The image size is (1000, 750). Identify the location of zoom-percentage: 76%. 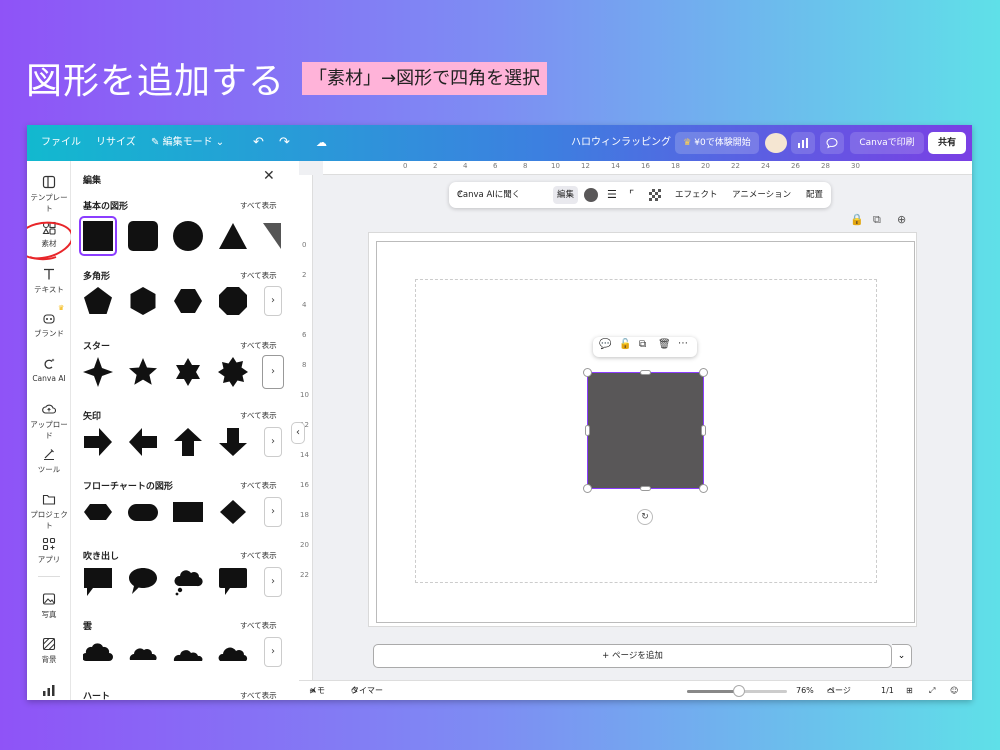
(805, 690).